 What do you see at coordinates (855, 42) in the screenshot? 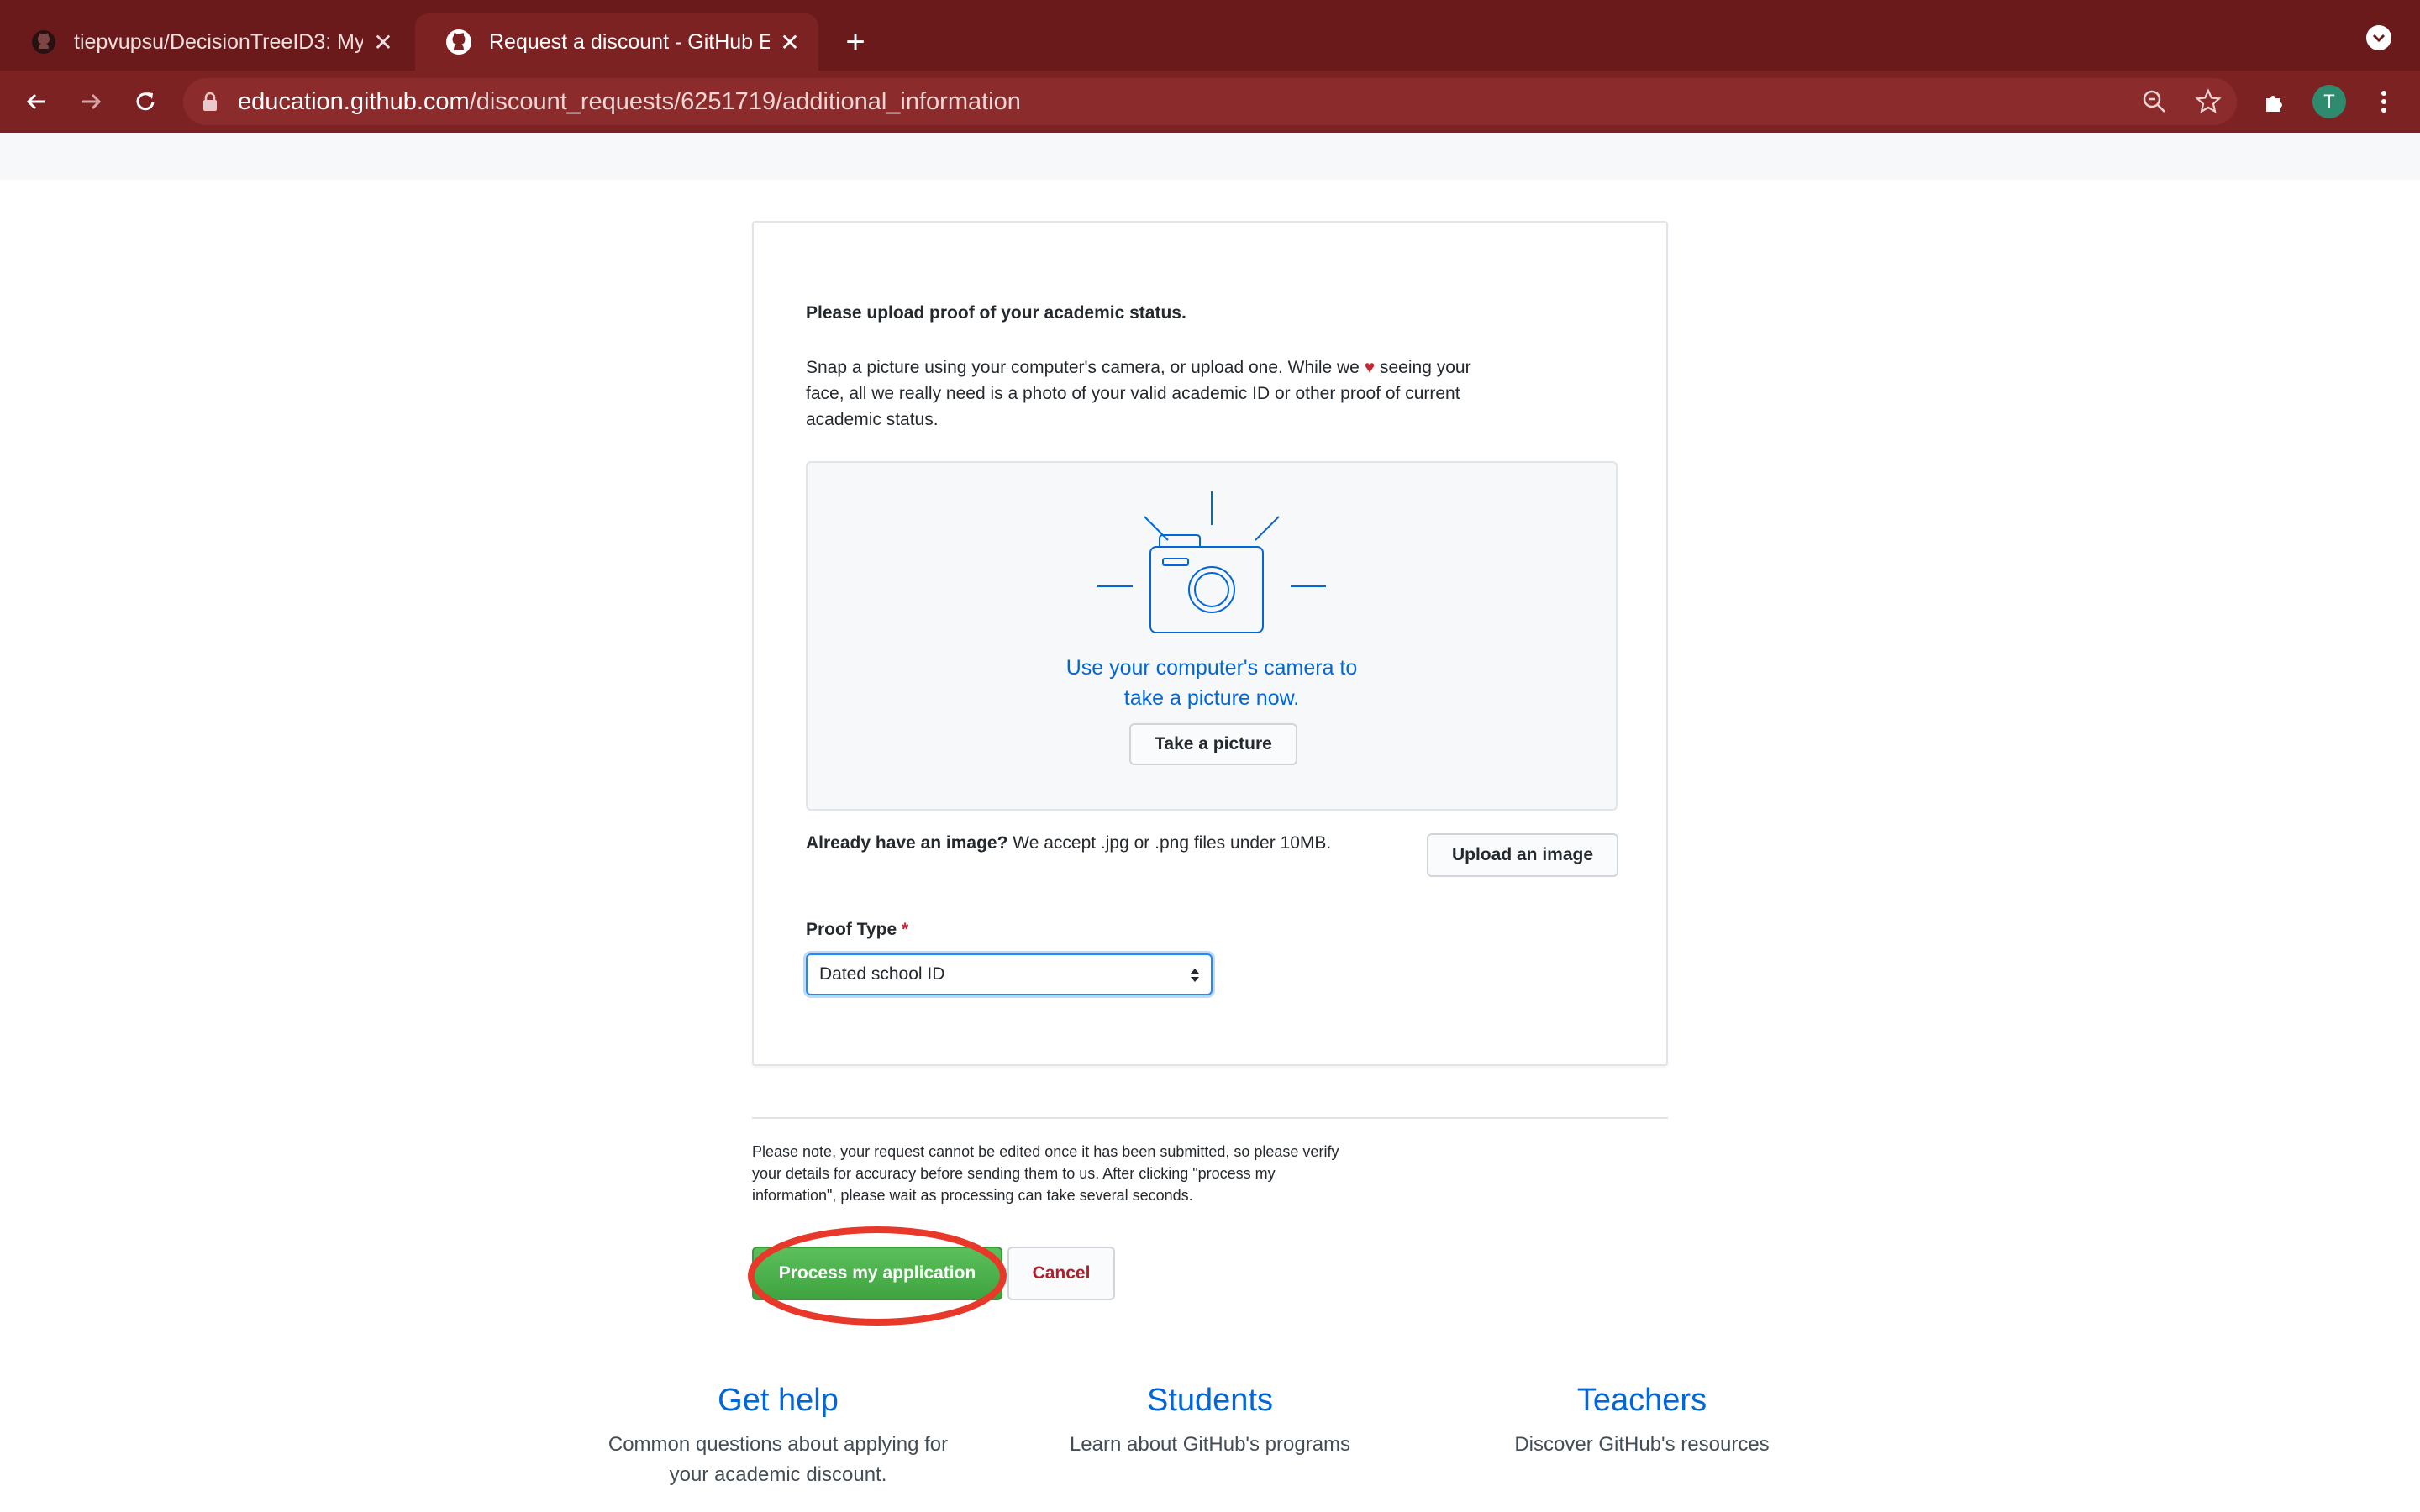
I see `new-tab-button: +` at bounding box center [855, 42].